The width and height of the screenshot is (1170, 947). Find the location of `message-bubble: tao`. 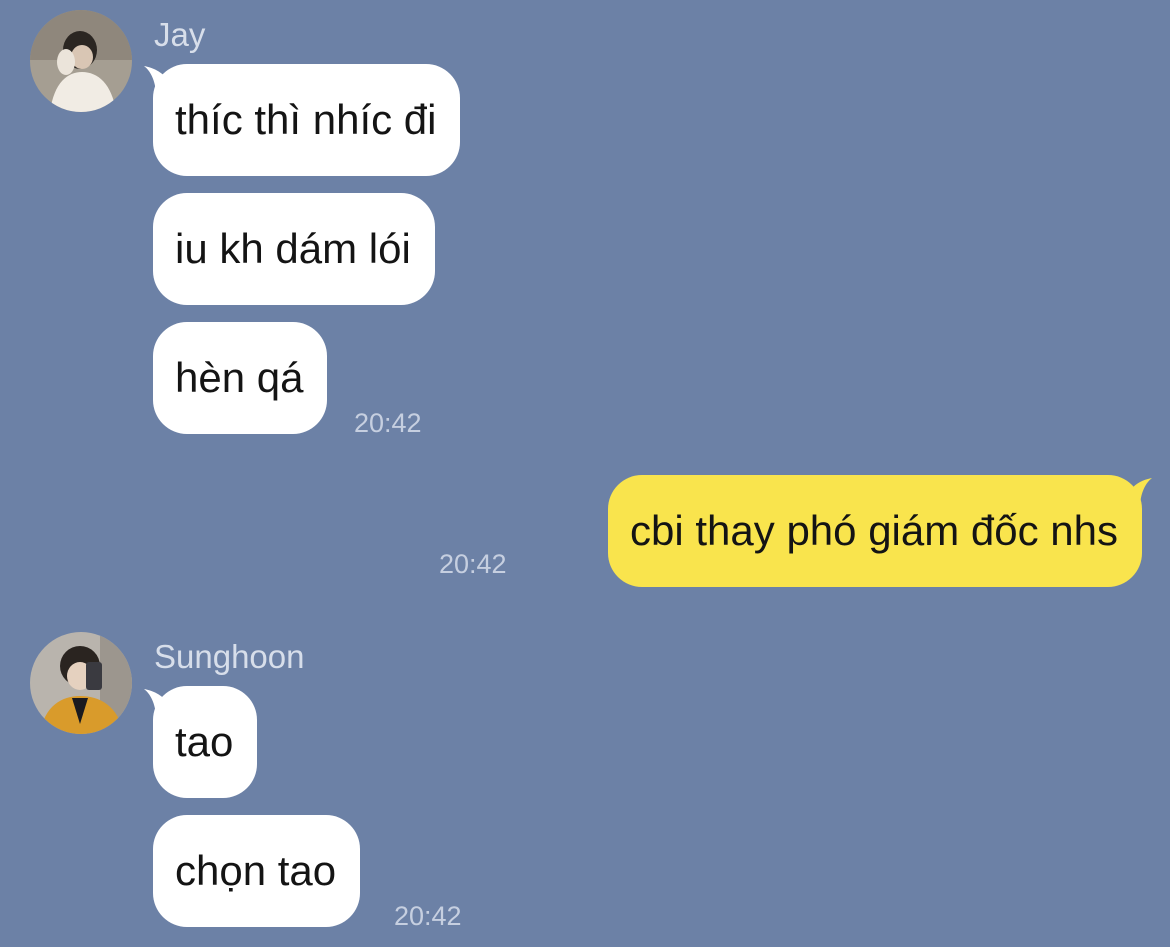

message-bubble: tao is located at coordinates (205, 742).